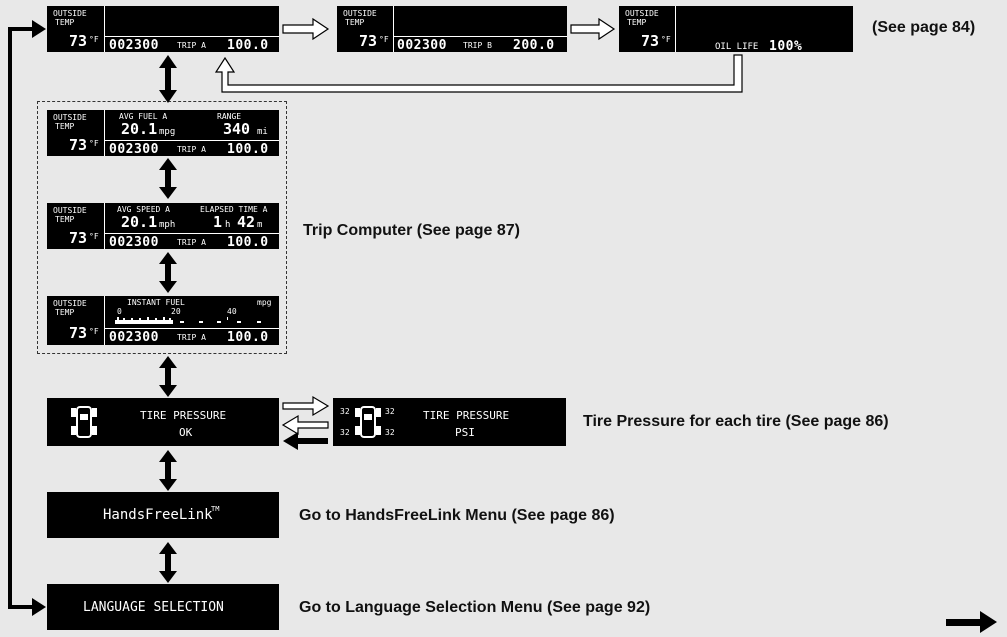 The image size is (1007, 637). What do you see at coordinates (27, 318) in the screenshot?
I see `return-loop-line` at bounding box center [27, 318].